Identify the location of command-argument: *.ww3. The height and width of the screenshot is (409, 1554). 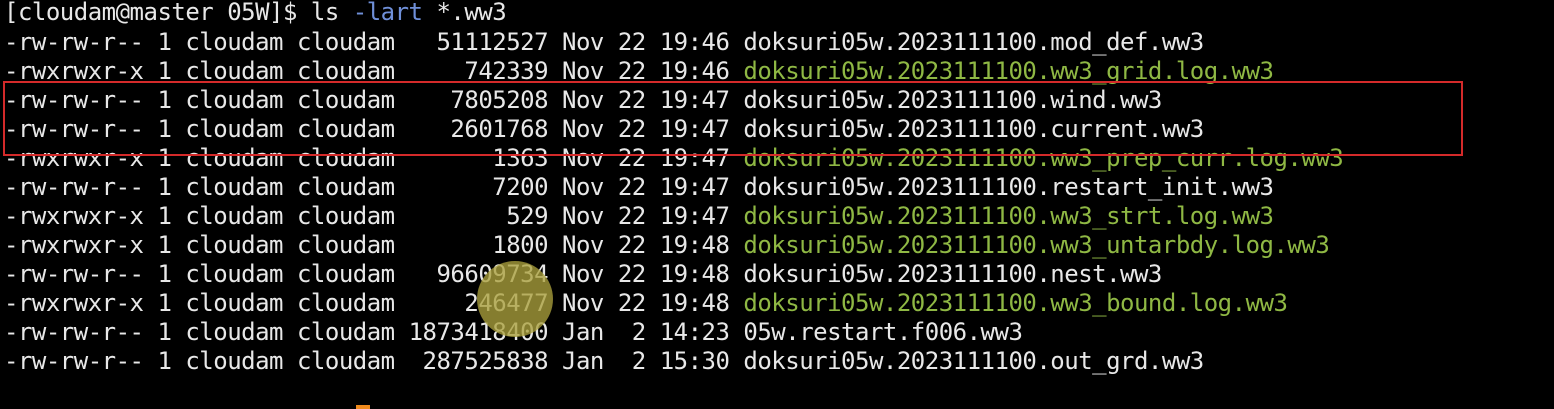
(471, 13).